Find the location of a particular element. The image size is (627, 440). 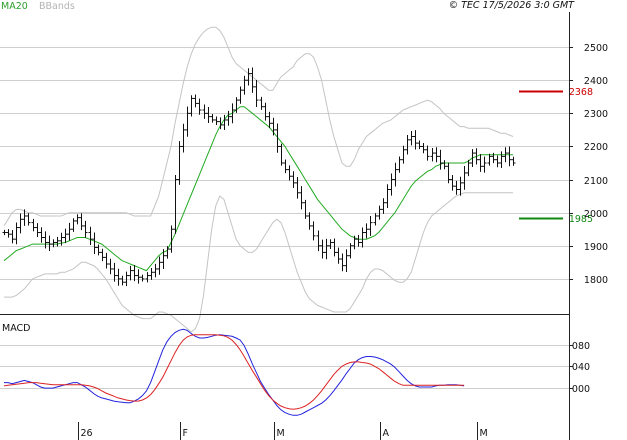

price-y-tick-label: 1900 is located at coordinates (596, 247).